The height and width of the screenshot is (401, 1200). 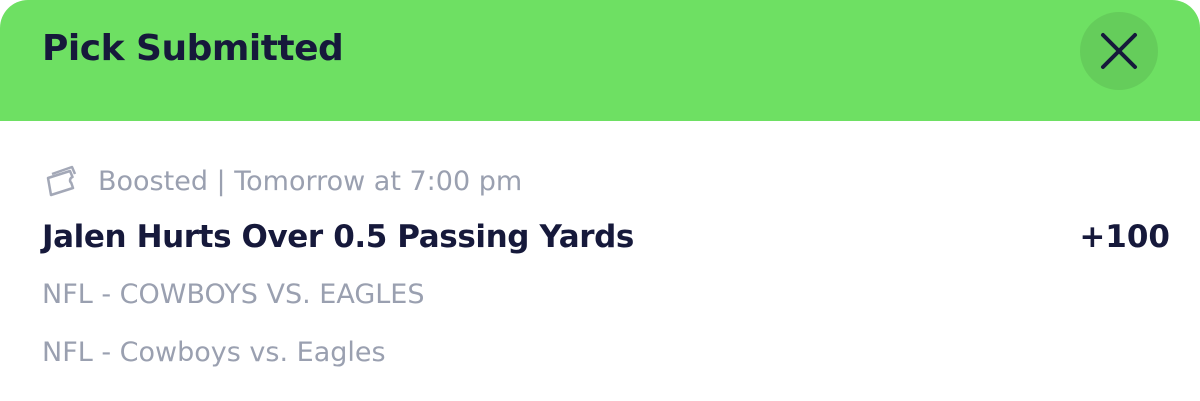 What do you see at coordinates (193, 48) in the screenshot?
I see `page-title: Pick Submitted` at bounding box center [193, 48].